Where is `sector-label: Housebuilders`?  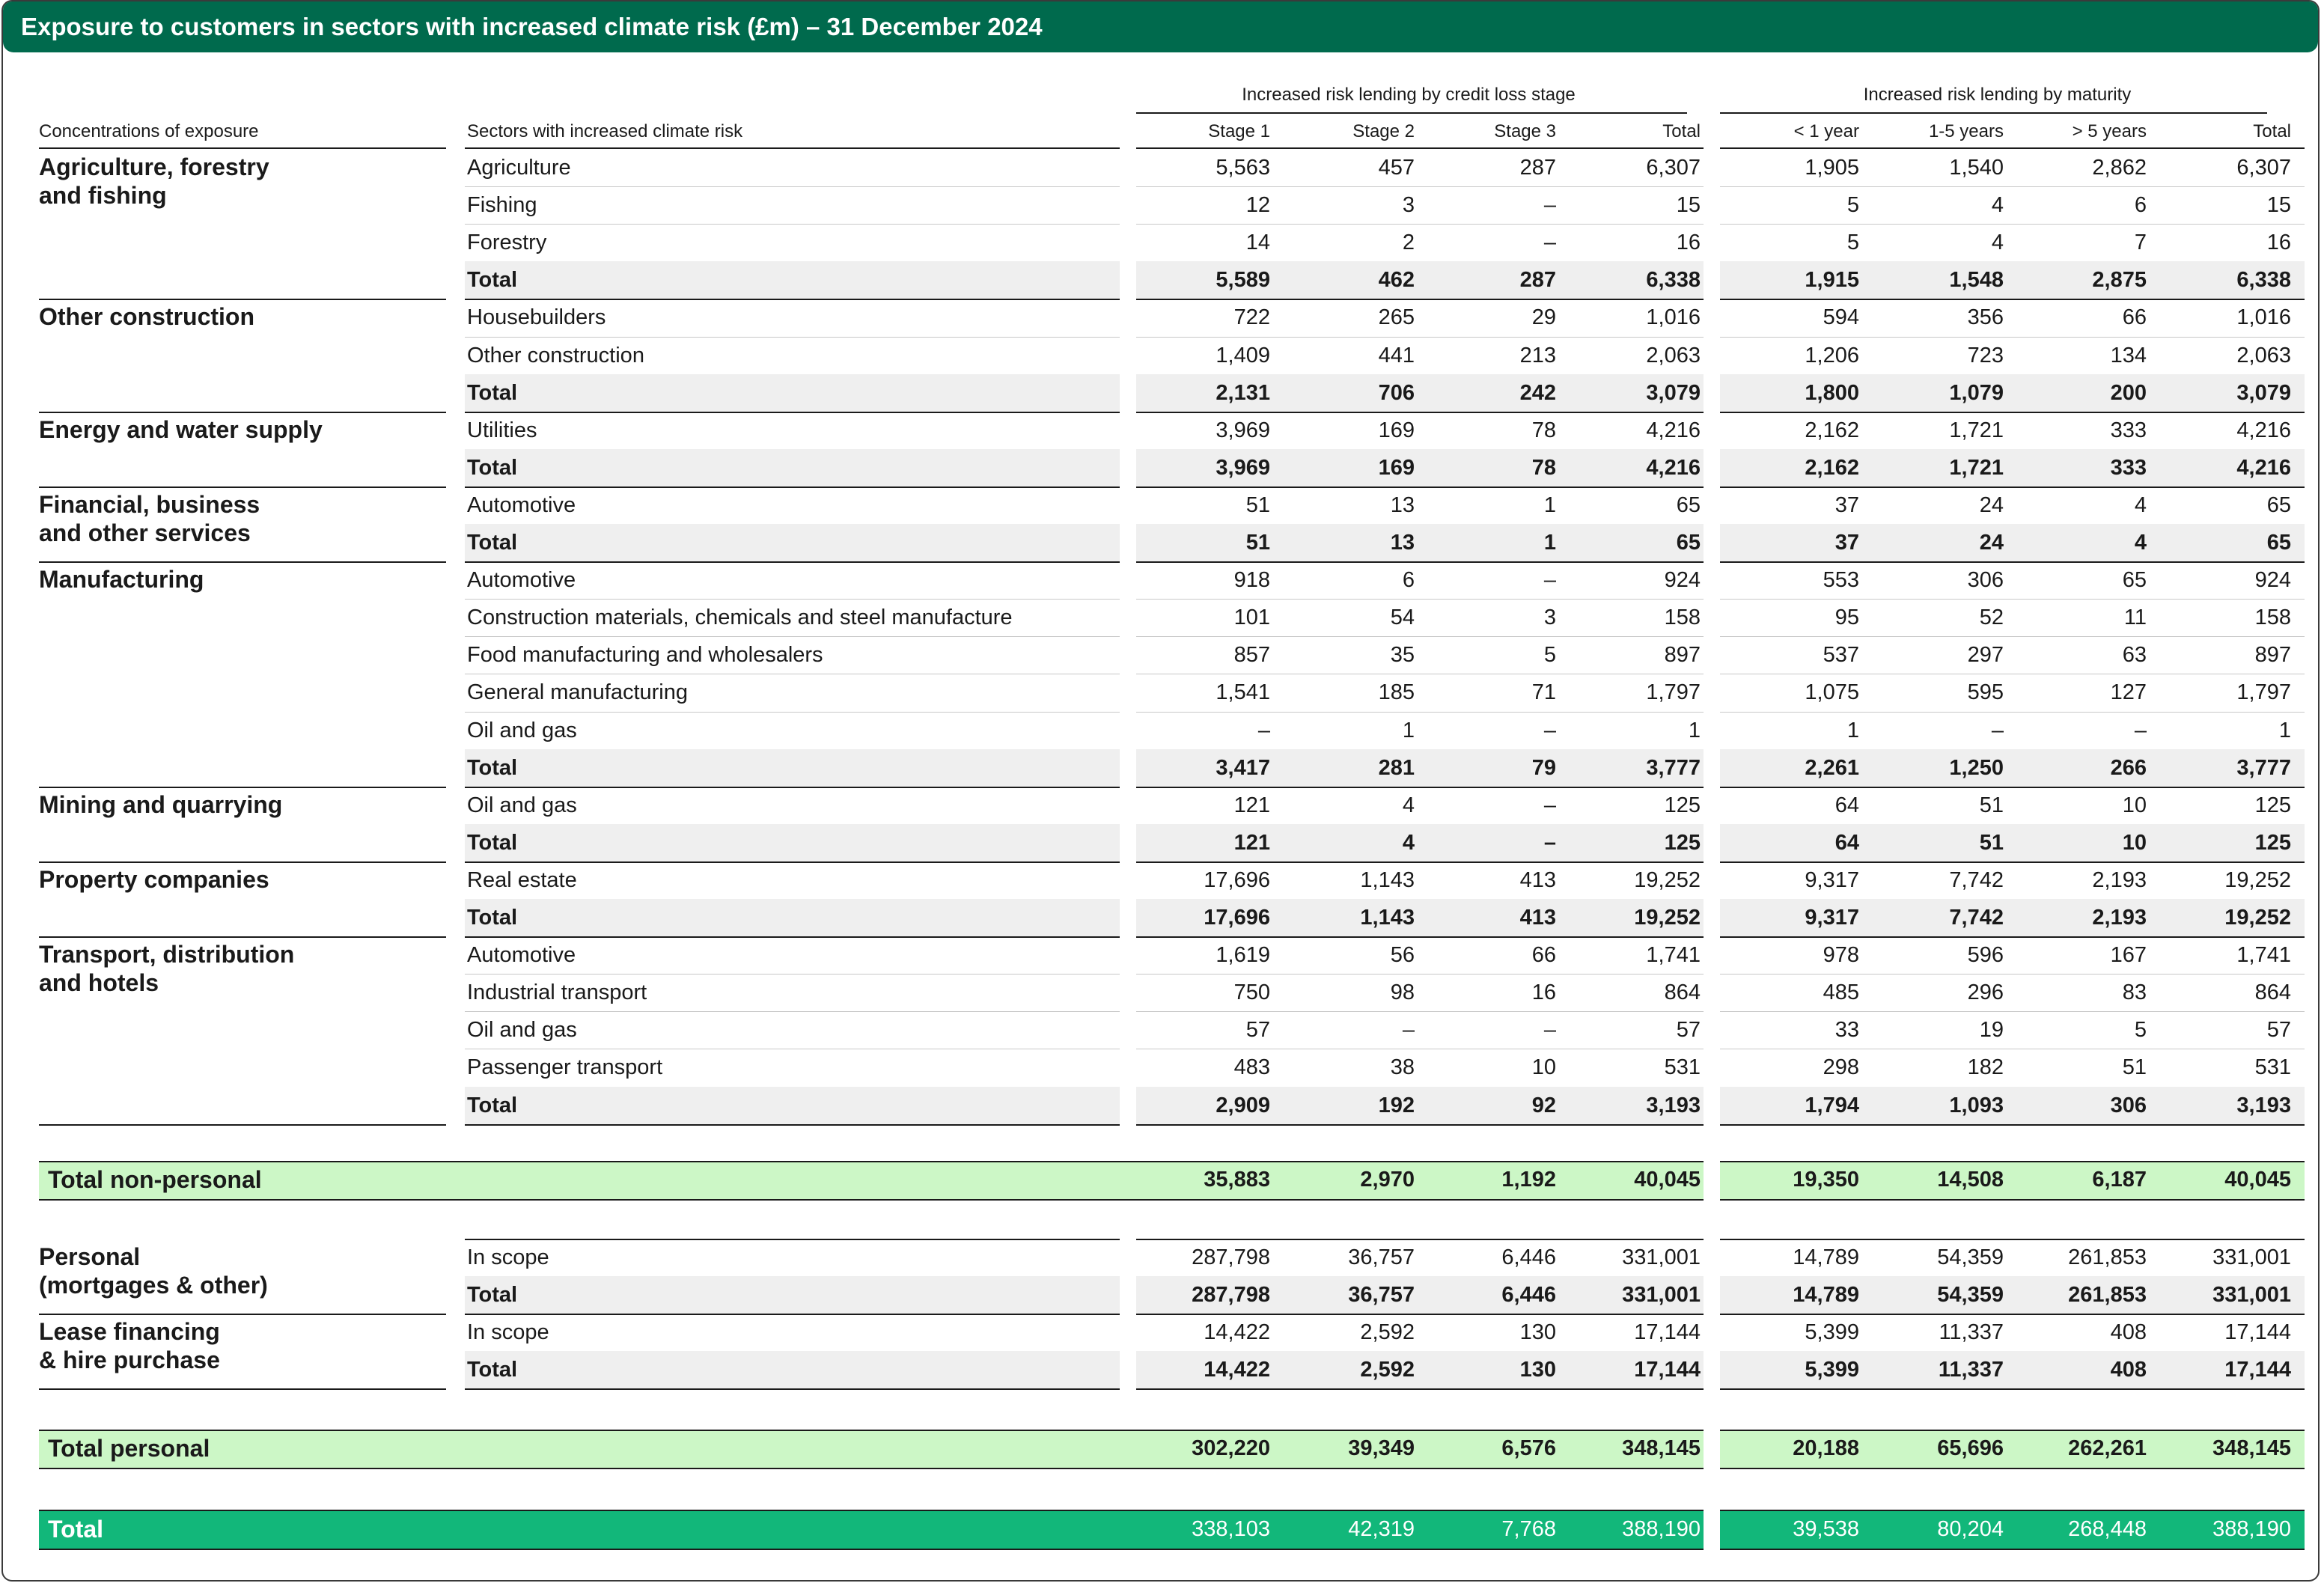
sector-label: Housebuilders is located at coordinates (537, 317).